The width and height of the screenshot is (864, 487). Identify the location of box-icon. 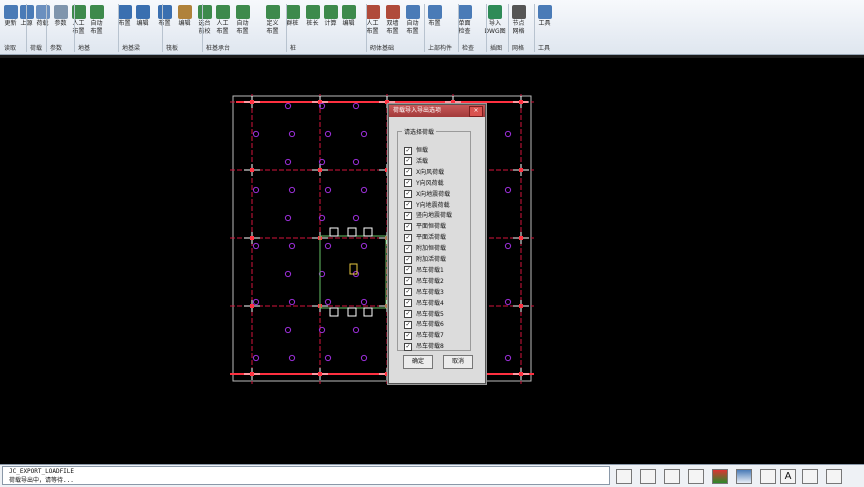
(648, 476).